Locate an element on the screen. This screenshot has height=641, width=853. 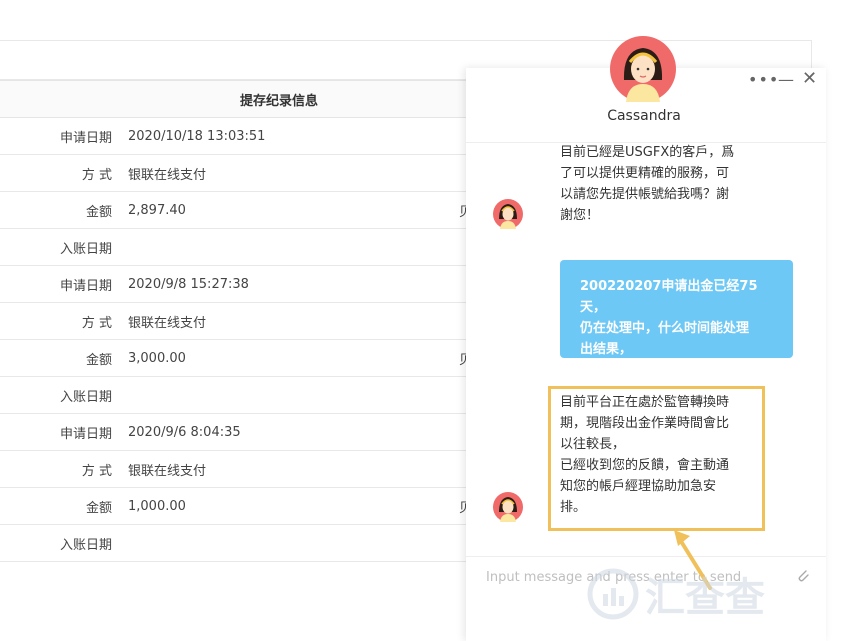
watermark-text: 汇查查 is located at coordinates (705, 598).